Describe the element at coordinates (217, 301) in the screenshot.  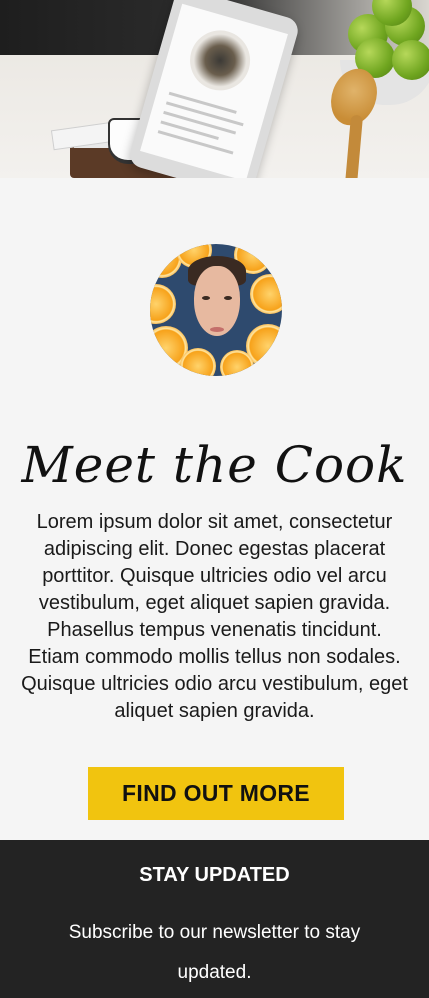
I see `cook-face` at that location.